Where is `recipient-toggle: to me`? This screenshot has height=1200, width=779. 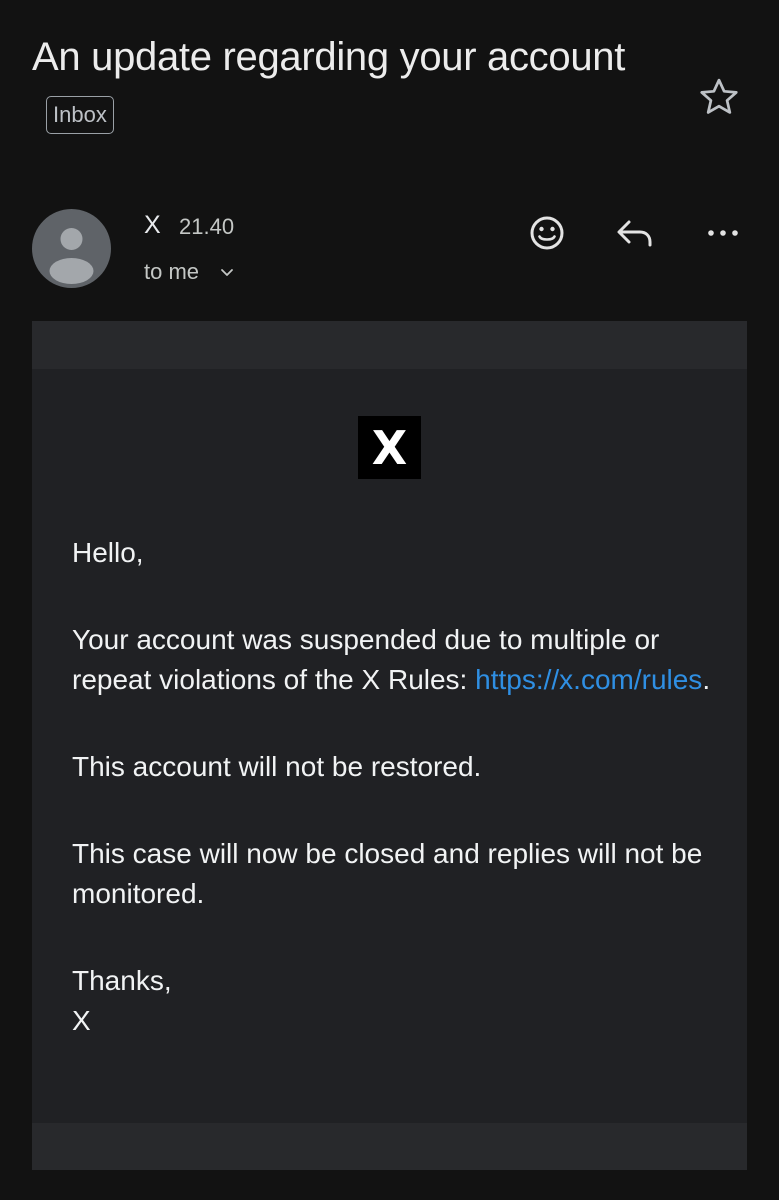
recipient-toggle: to me is located at coordinates (189, 272).